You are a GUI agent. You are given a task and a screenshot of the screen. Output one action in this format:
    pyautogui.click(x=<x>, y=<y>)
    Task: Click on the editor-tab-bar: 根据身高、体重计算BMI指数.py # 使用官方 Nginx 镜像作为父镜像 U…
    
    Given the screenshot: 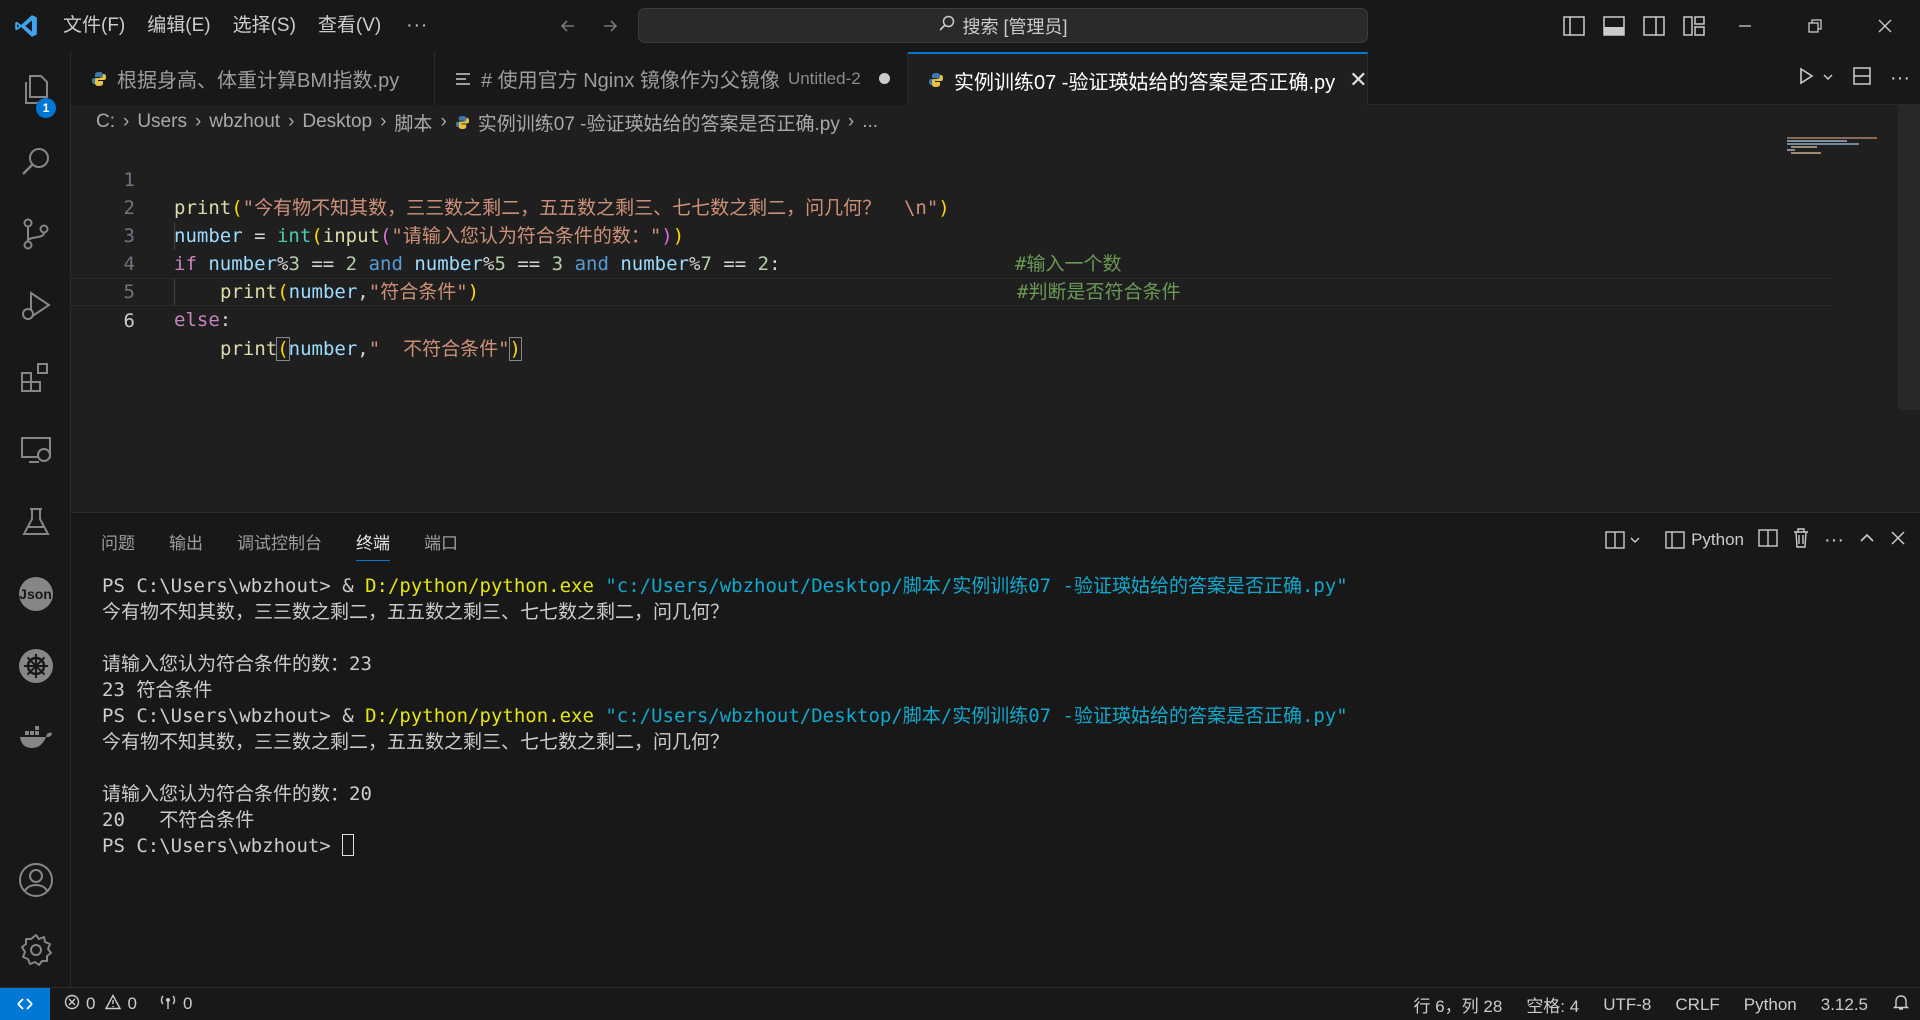 What is the action you would take?
    pyautogui.click(x=995, y=79)
    